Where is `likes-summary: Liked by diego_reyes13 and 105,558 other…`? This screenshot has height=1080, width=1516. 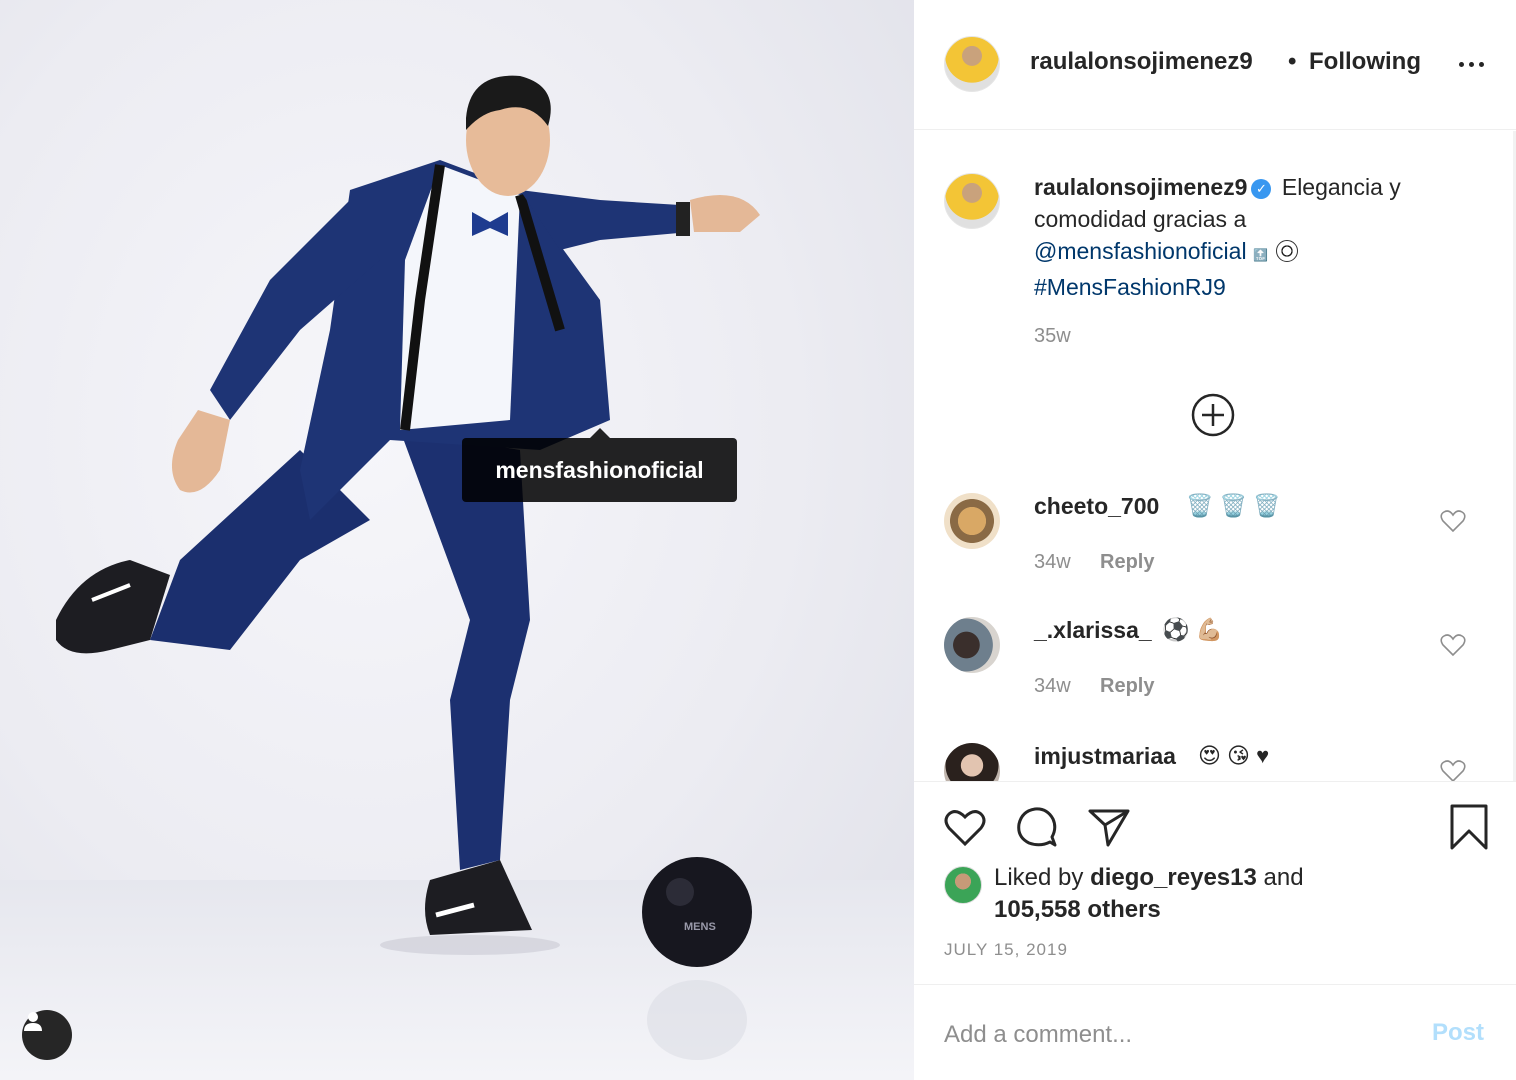
likes-summary: Liked by diego_reyes13 and 105,558 other… is located at coordinates (1194, 894).